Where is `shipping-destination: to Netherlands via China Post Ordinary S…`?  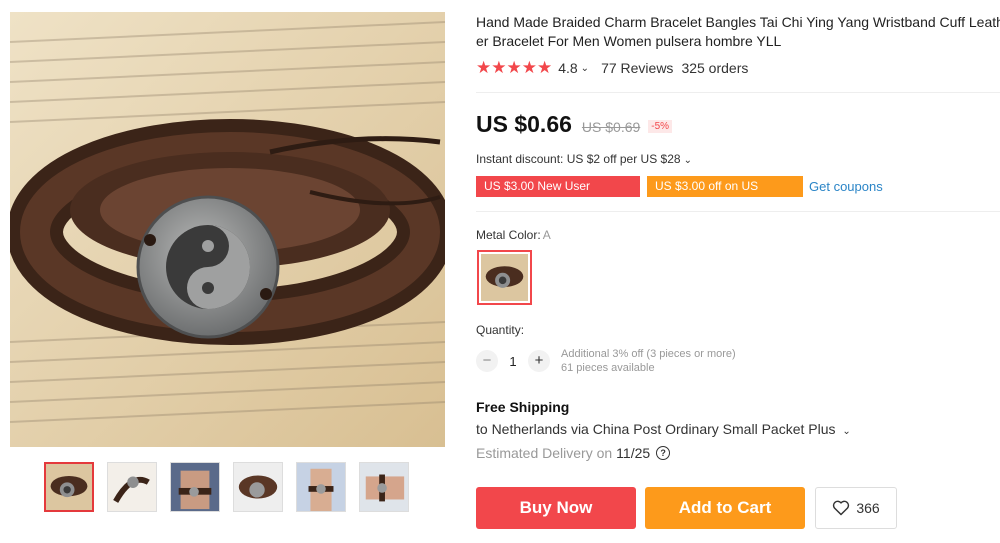 shipping-destination: to Netherlands via China Post Ordinary S… is located at coordinates (663, 429).